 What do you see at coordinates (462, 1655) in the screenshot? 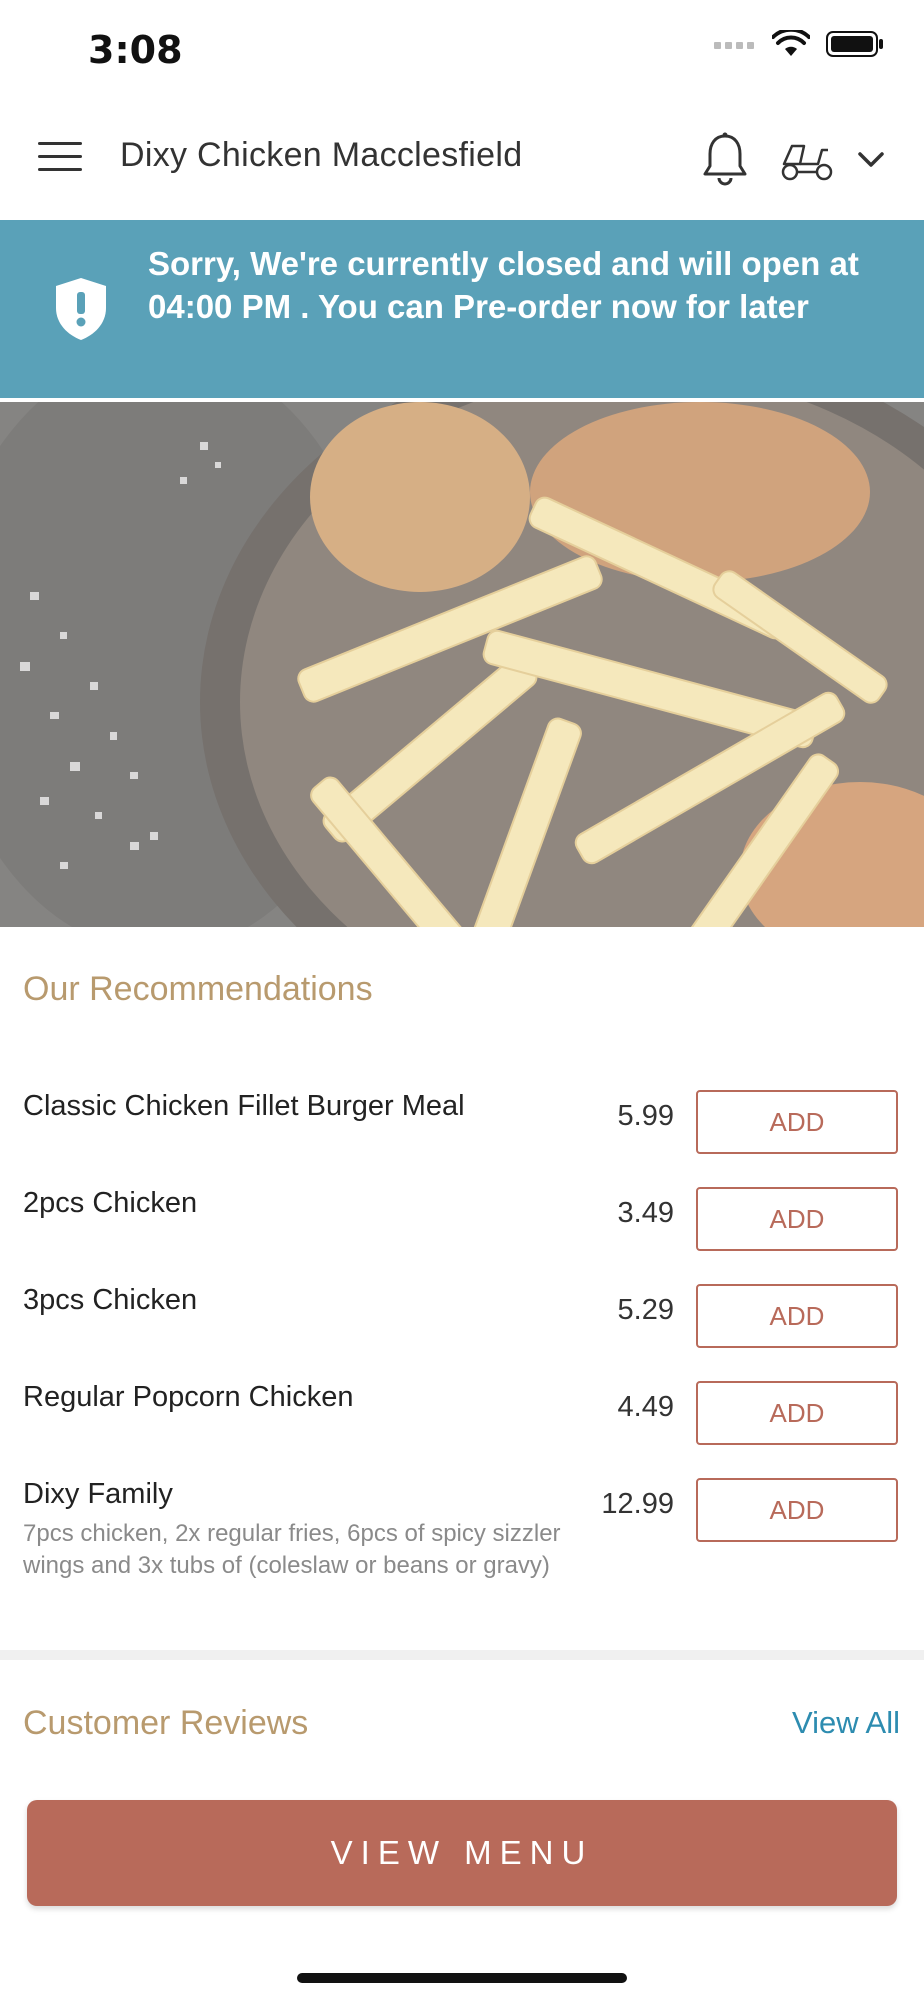
I see `section-divider` at bounding box center [462, 1655].